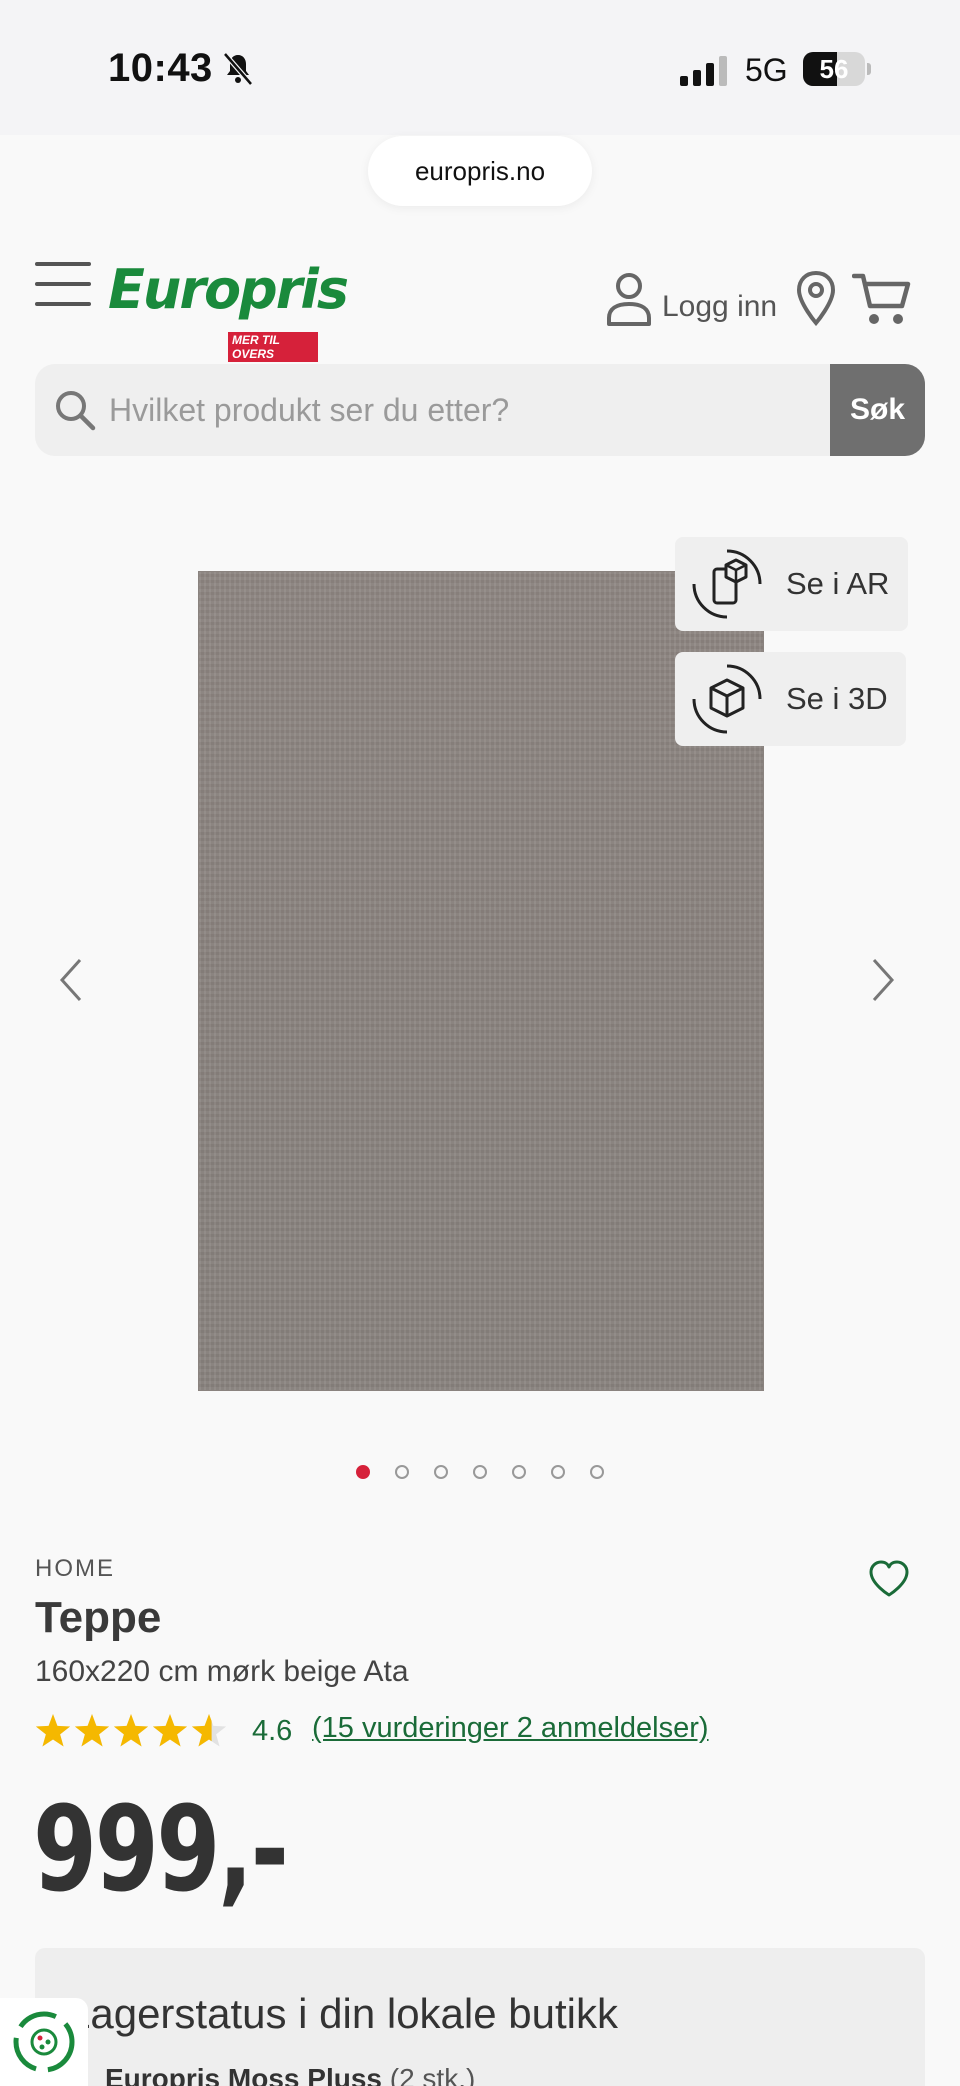 Image resolution: width=960 pixels, height=2086 pixels. Describe the element at coordinates (882, 980) in the screenshot. I see `chevron-right-icon` at that location.